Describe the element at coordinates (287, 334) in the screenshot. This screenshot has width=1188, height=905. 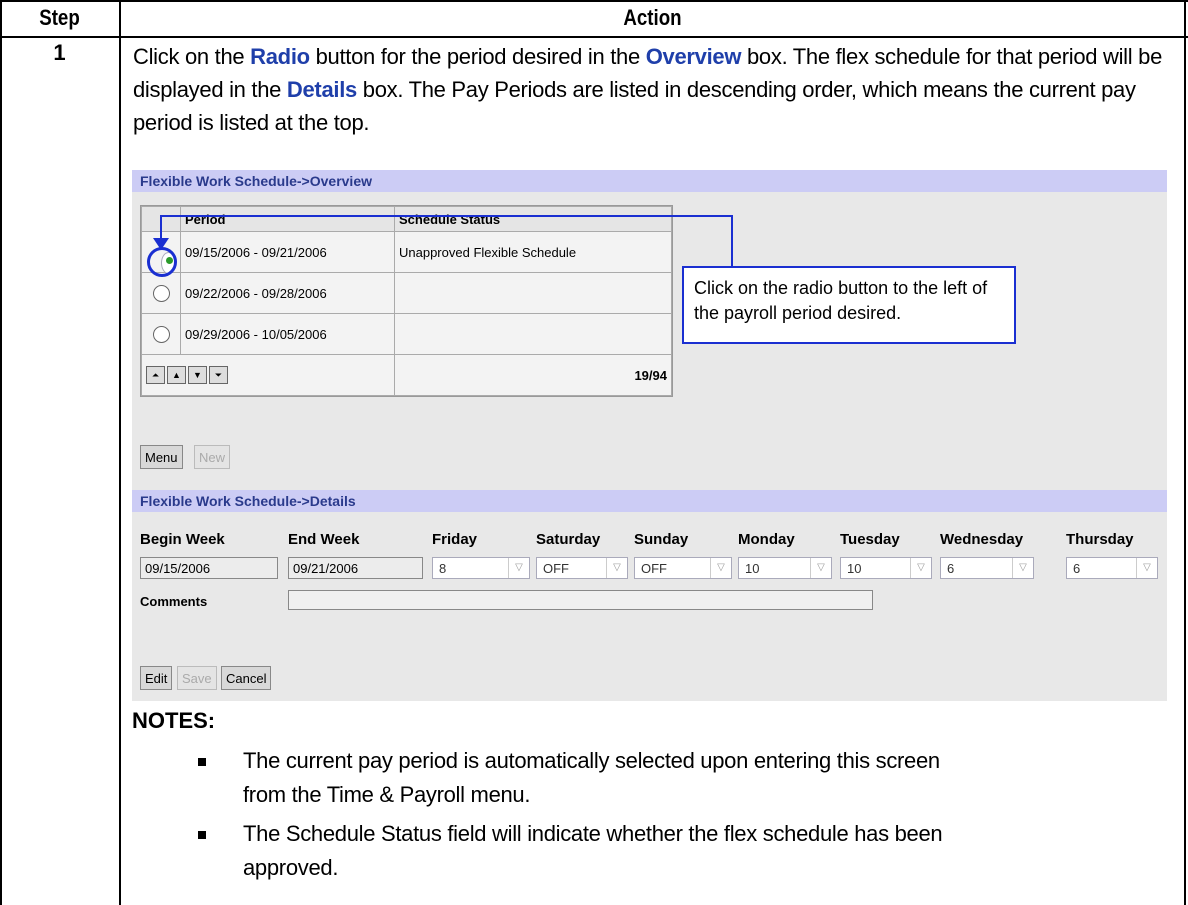
I see `period-cell: 09/29/2006 - 10/05/2006` at that location.